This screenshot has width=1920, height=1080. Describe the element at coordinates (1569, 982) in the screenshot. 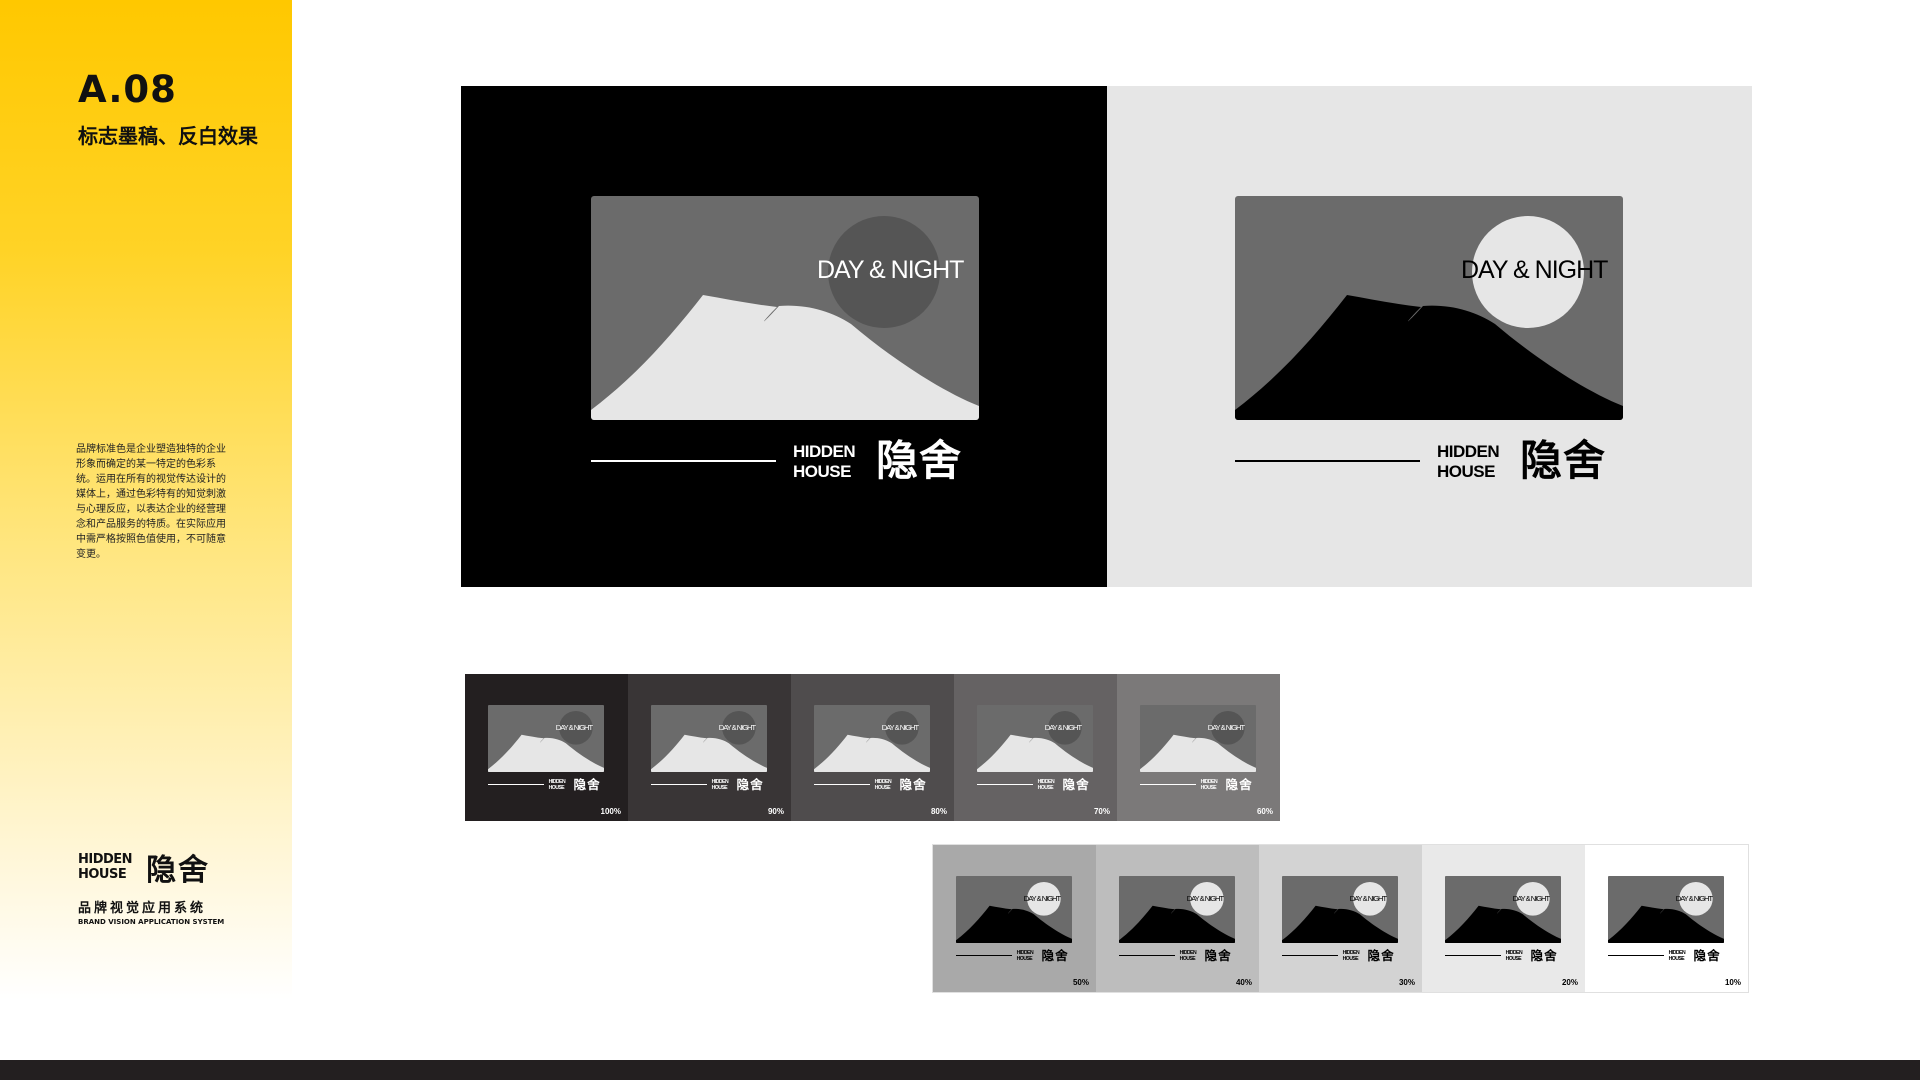

I see `tint-percentage: 20%` at that location.